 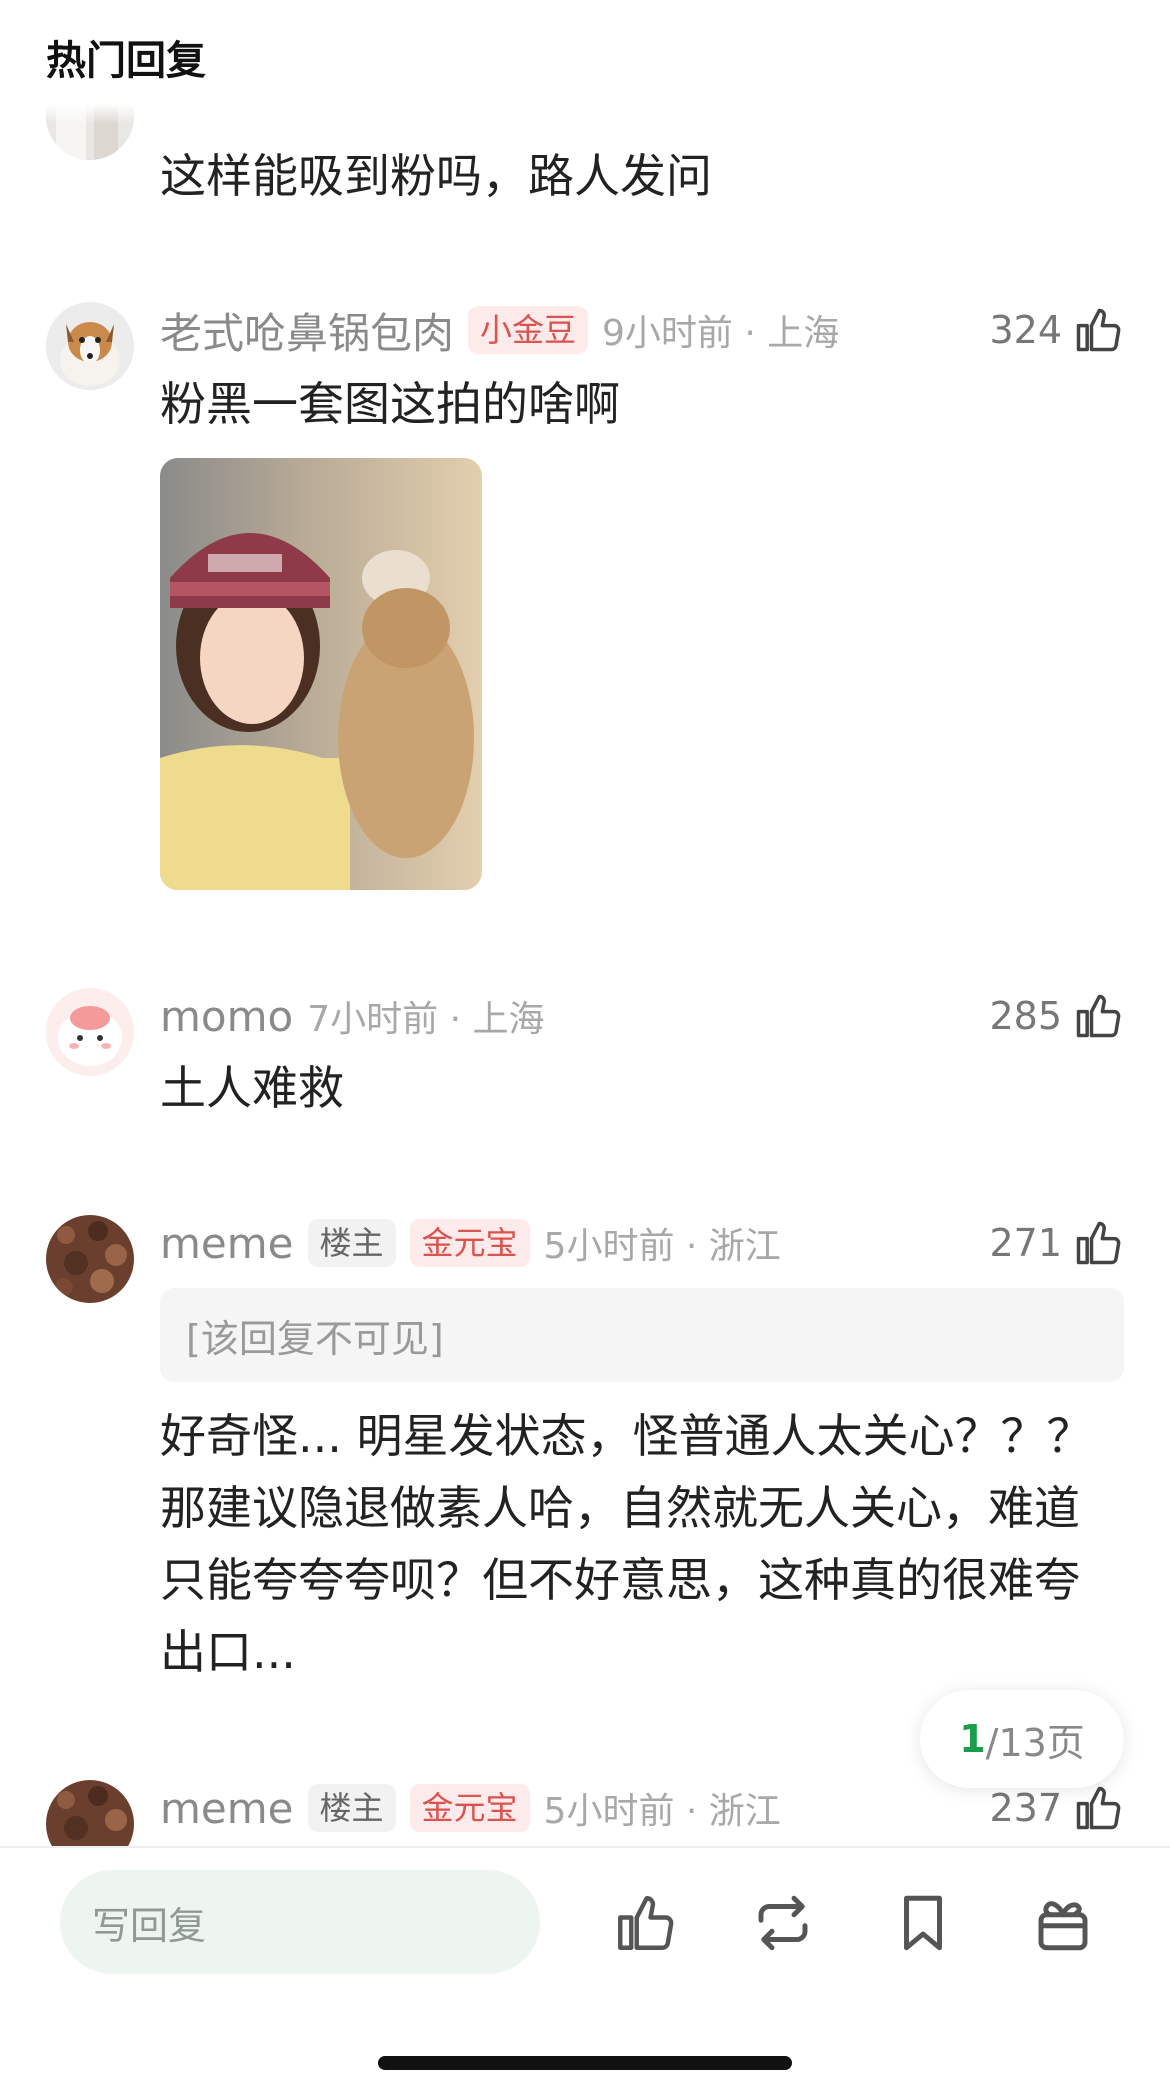 I want to click on home-indicator, so click(x=585, y=2063).